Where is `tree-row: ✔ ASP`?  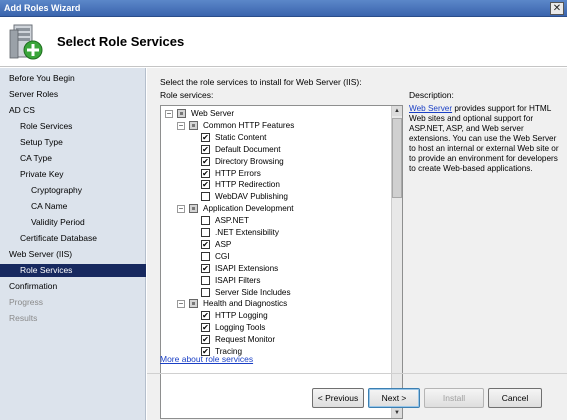
tree-row: ✔ ASP is located at coordinates (276, 245).